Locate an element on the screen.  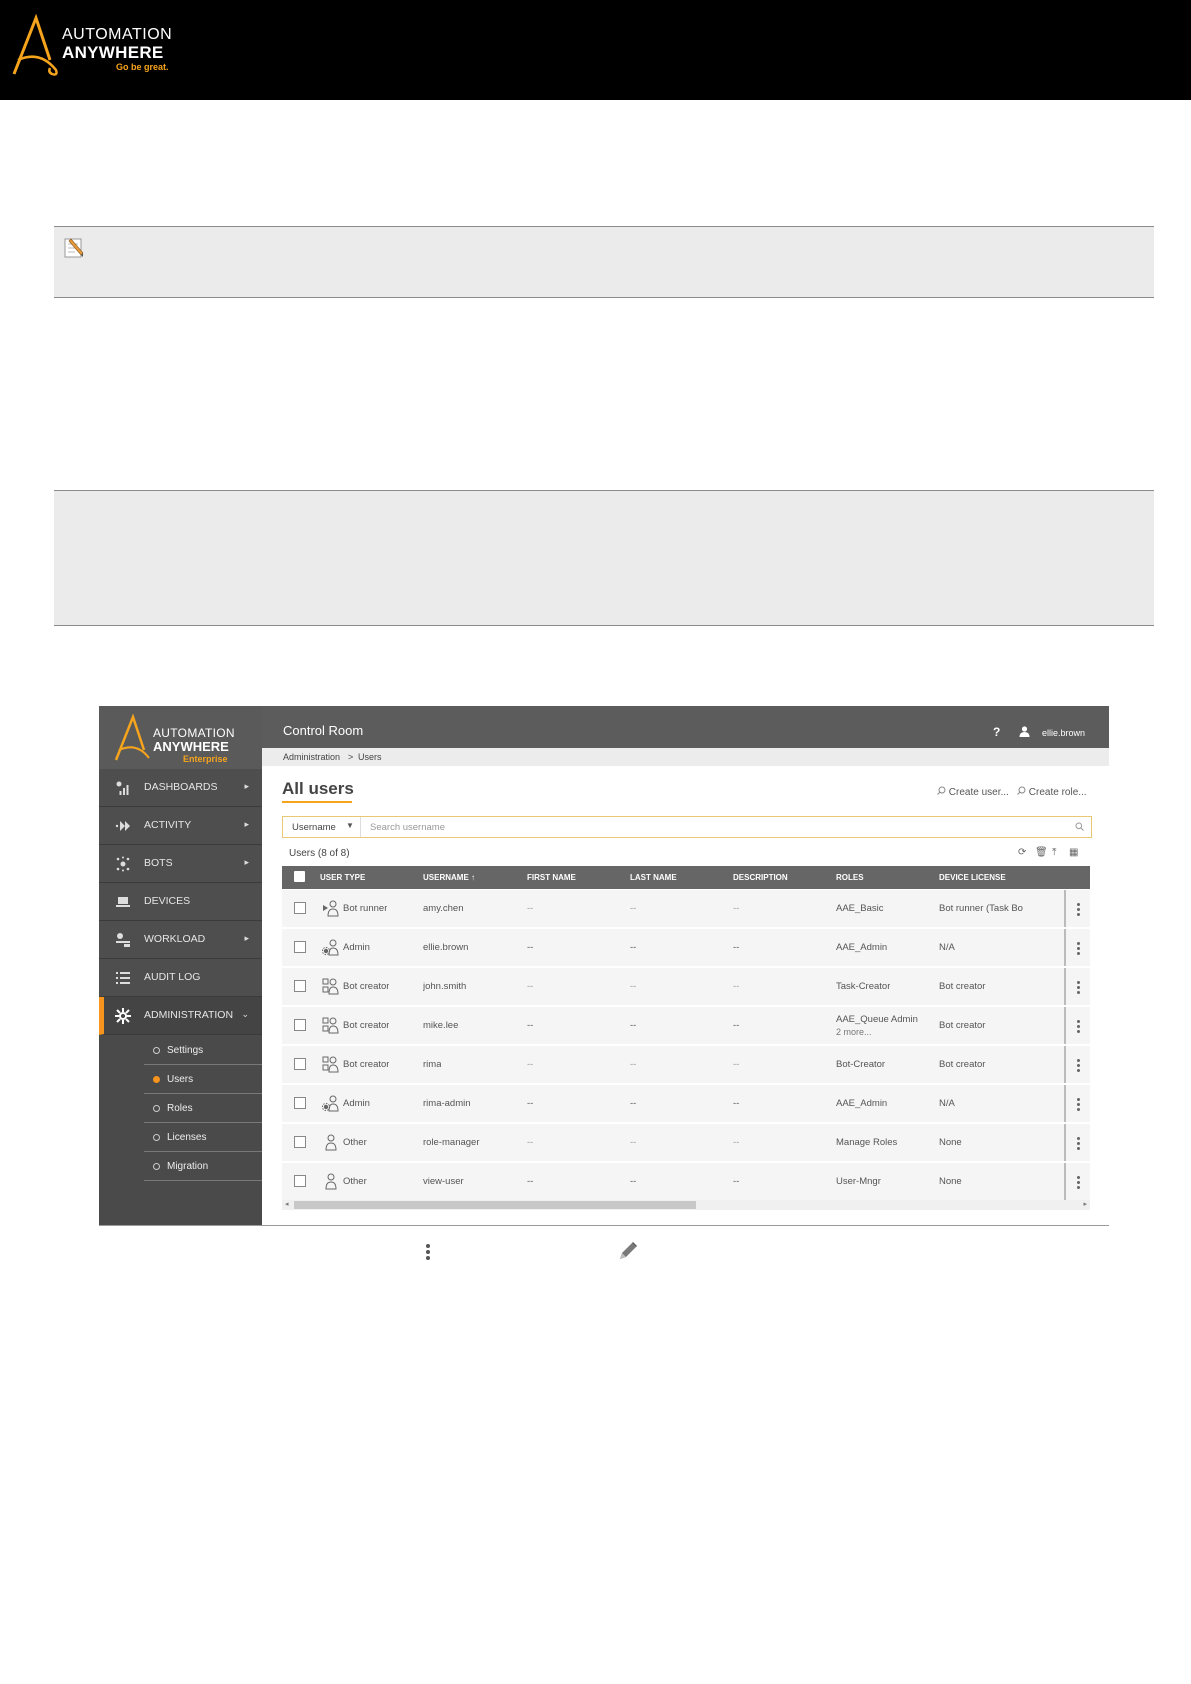
sidebar-item-audit-log: AUDIT LOG is located at coordinates (180, 978).